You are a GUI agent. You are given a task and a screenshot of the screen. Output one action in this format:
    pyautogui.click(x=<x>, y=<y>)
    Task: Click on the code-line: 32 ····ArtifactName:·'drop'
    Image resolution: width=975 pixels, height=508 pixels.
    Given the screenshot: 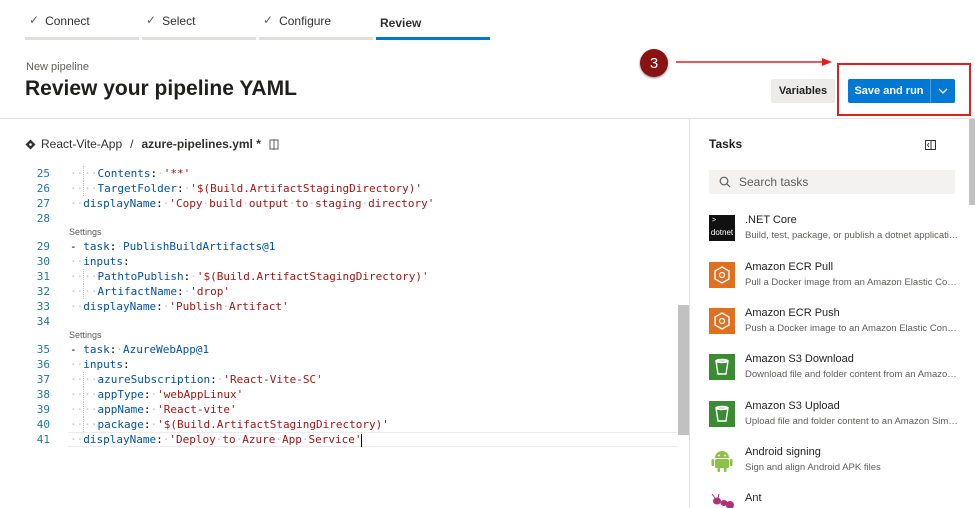 What is the action you would take?
    pyautogui.click(x=339, y=291)
    